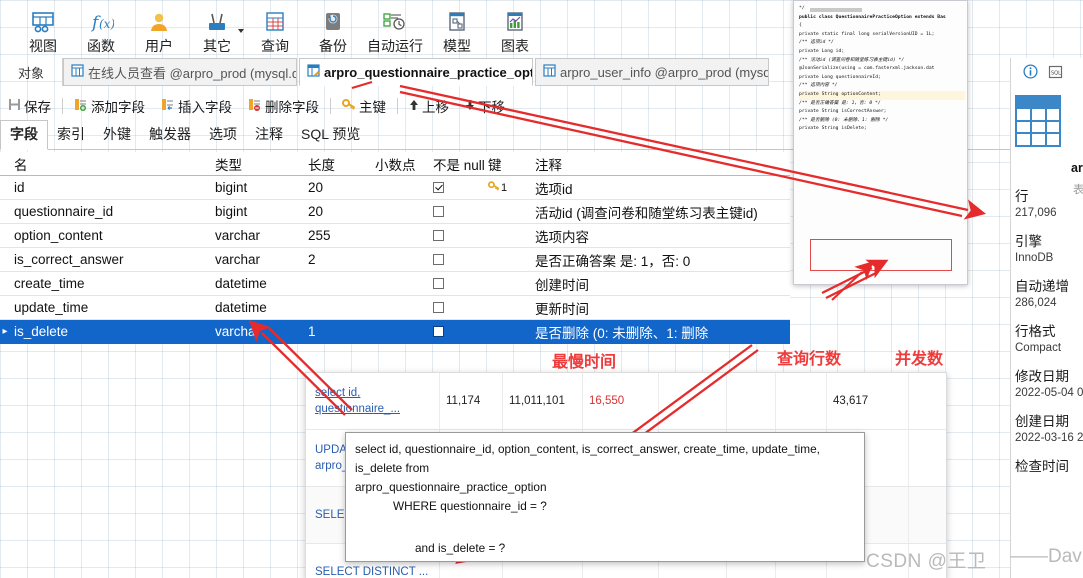 This screenshot has width=1083, height=578. I want to click on subtab-triggers: 触发器, so click(170, 135).